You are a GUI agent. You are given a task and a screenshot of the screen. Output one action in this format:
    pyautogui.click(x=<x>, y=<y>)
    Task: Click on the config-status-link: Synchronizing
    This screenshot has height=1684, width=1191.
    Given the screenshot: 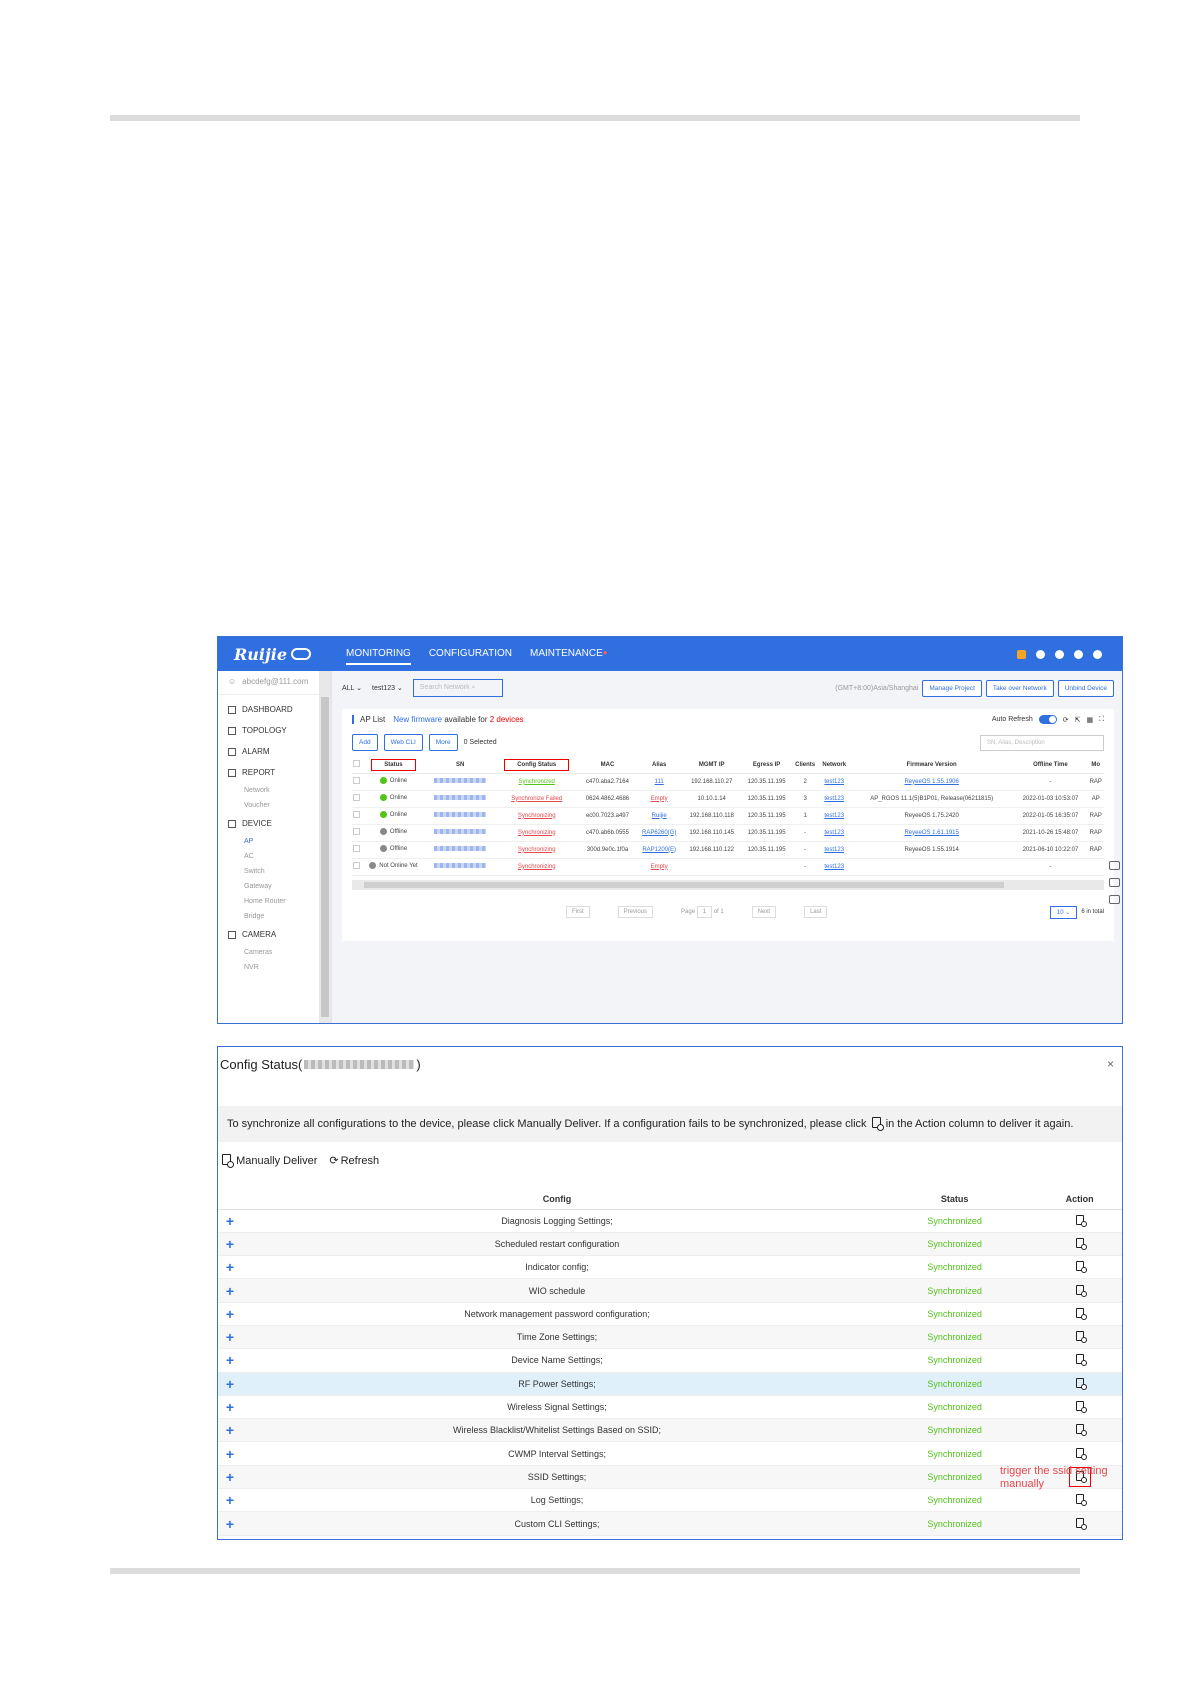 What is the action you would take?
    pyautogui.click(x=537, y=816)
    